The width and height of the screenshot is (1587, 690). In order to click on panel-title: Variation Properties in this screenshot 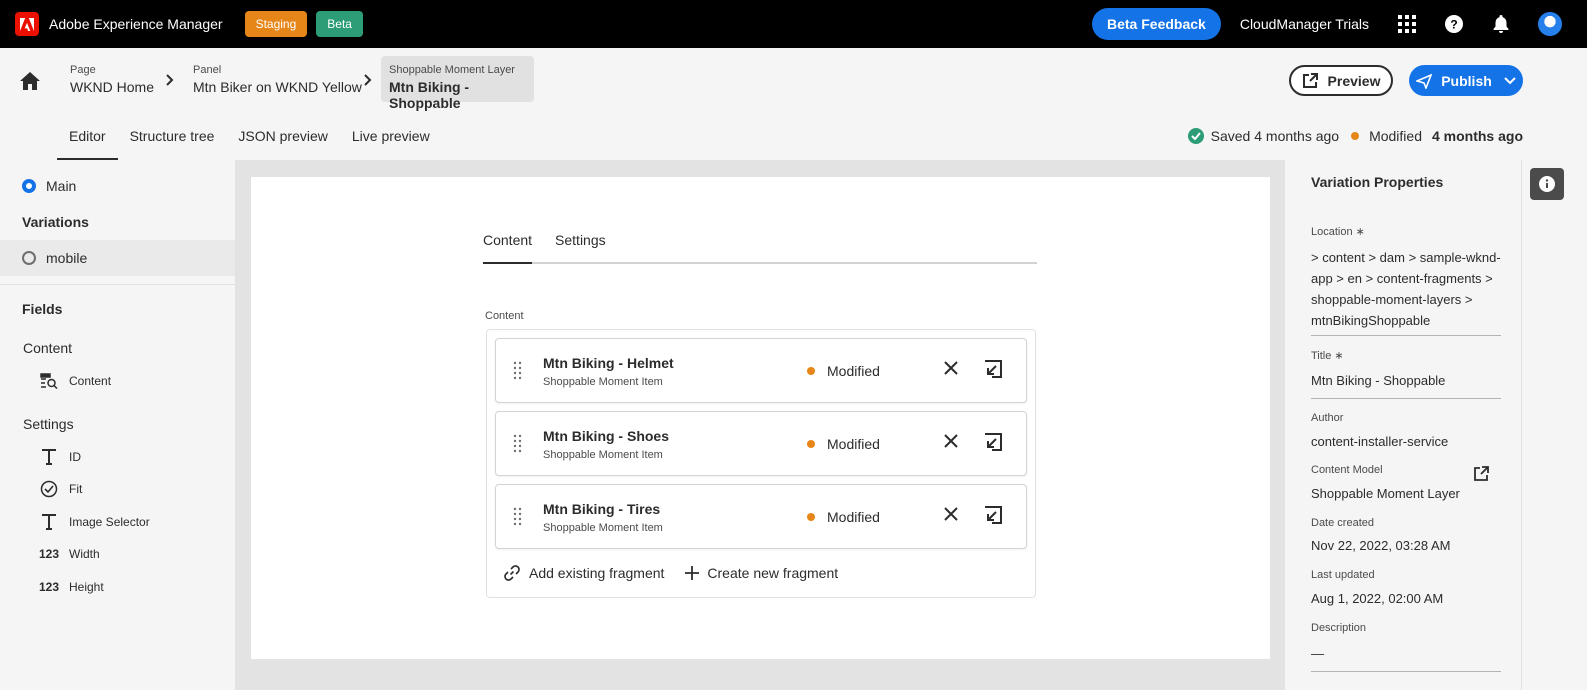, I will do `click(1377, 182)`.